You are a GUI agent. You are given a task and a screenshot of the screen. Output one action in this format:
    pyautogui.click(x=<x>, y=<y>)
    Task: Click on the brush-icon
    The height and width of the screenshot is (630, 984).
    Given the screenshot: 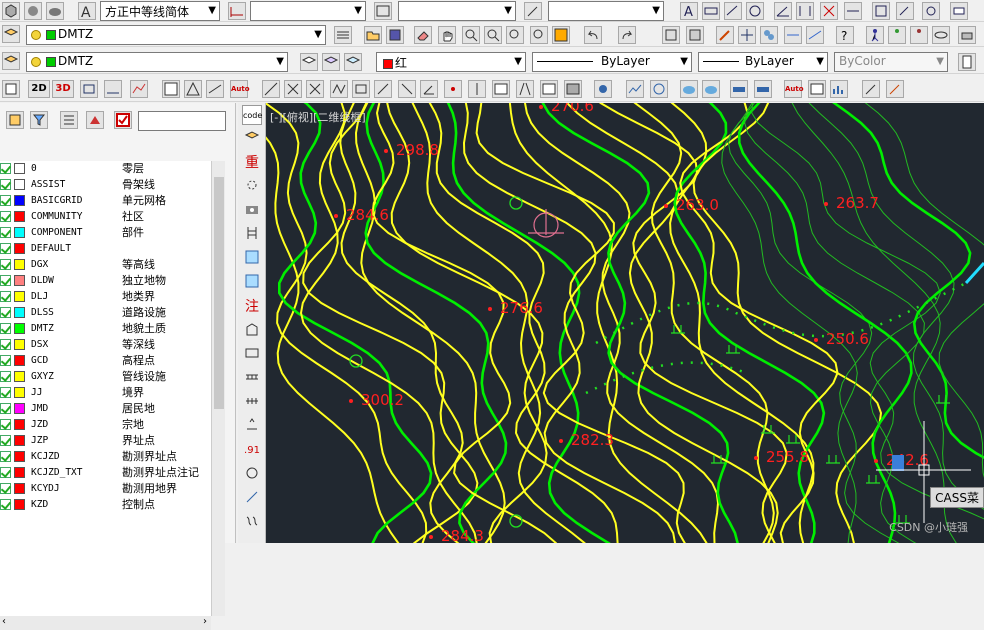 What is the action you would take?
    pyautogui.click(x=725, y=35)
    